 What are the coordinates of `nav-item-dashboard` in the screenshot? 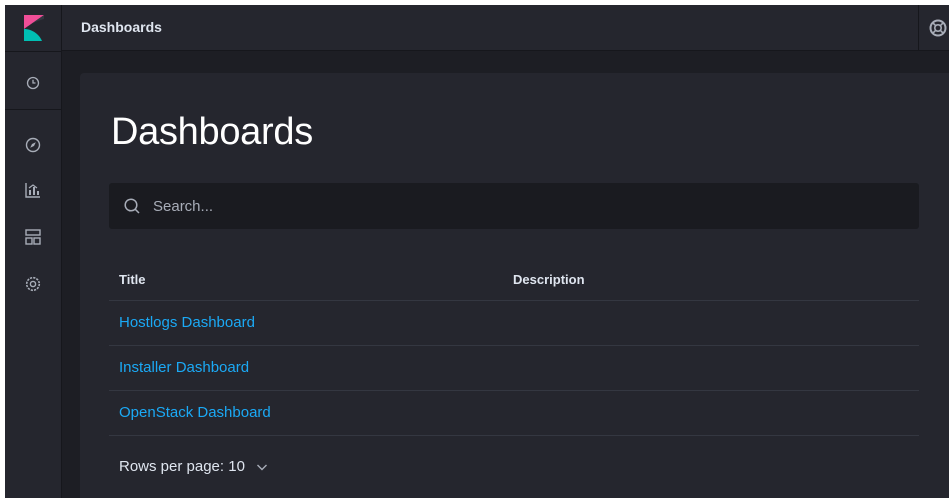 It's located at (33, 237).